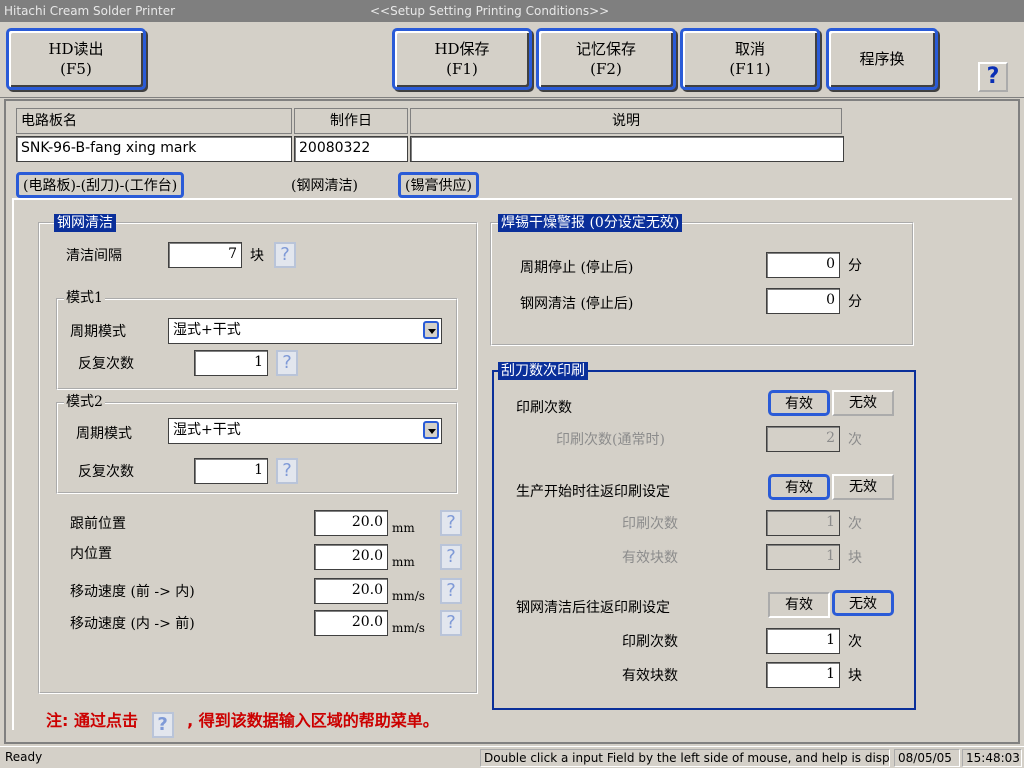  What do you see at coordinates (98, 332) in the screenshot?
I see `mode1-cycle-label: 周期模式` at bounding box center [98, 332].